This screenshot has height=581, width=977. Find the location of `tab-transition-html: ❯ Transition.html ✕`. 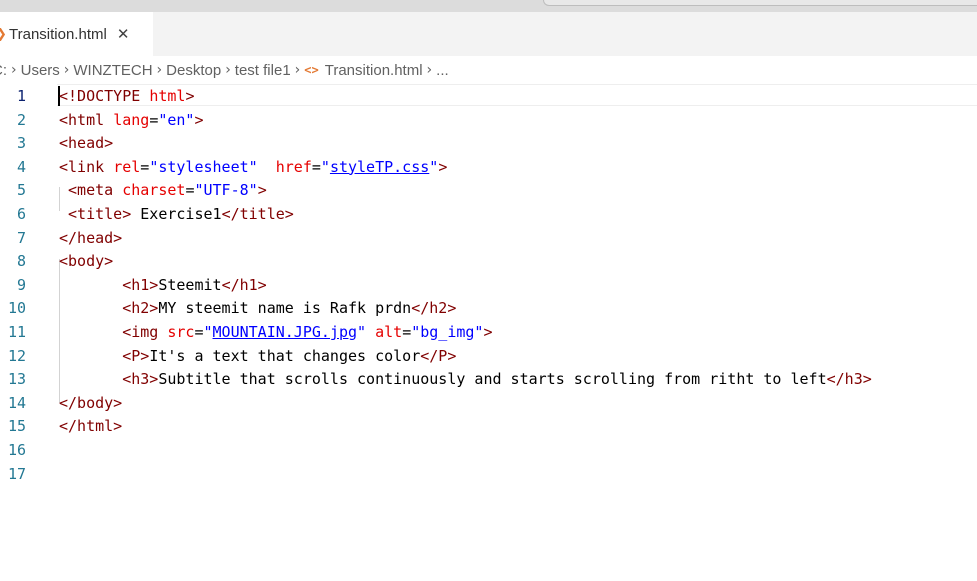

tab-transition-html: ❯ Transition.html ✕ is located at coordinates (76, 34).